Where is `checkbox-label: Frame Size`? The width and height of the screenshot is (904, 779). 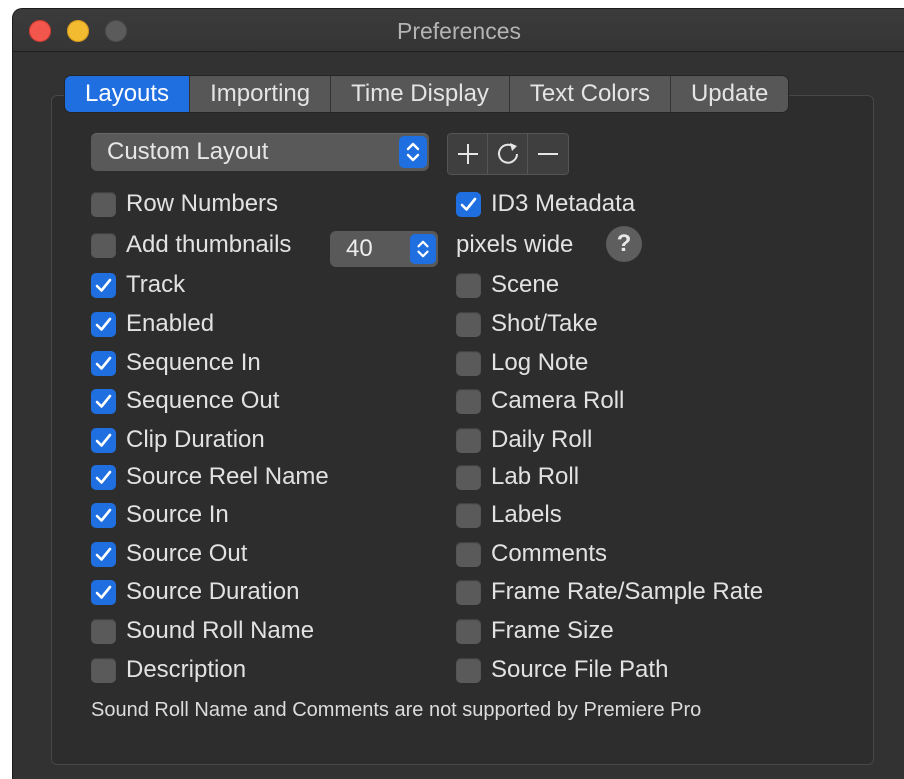
checkbox-label: Frame Size is located at coordinates (552, 630).